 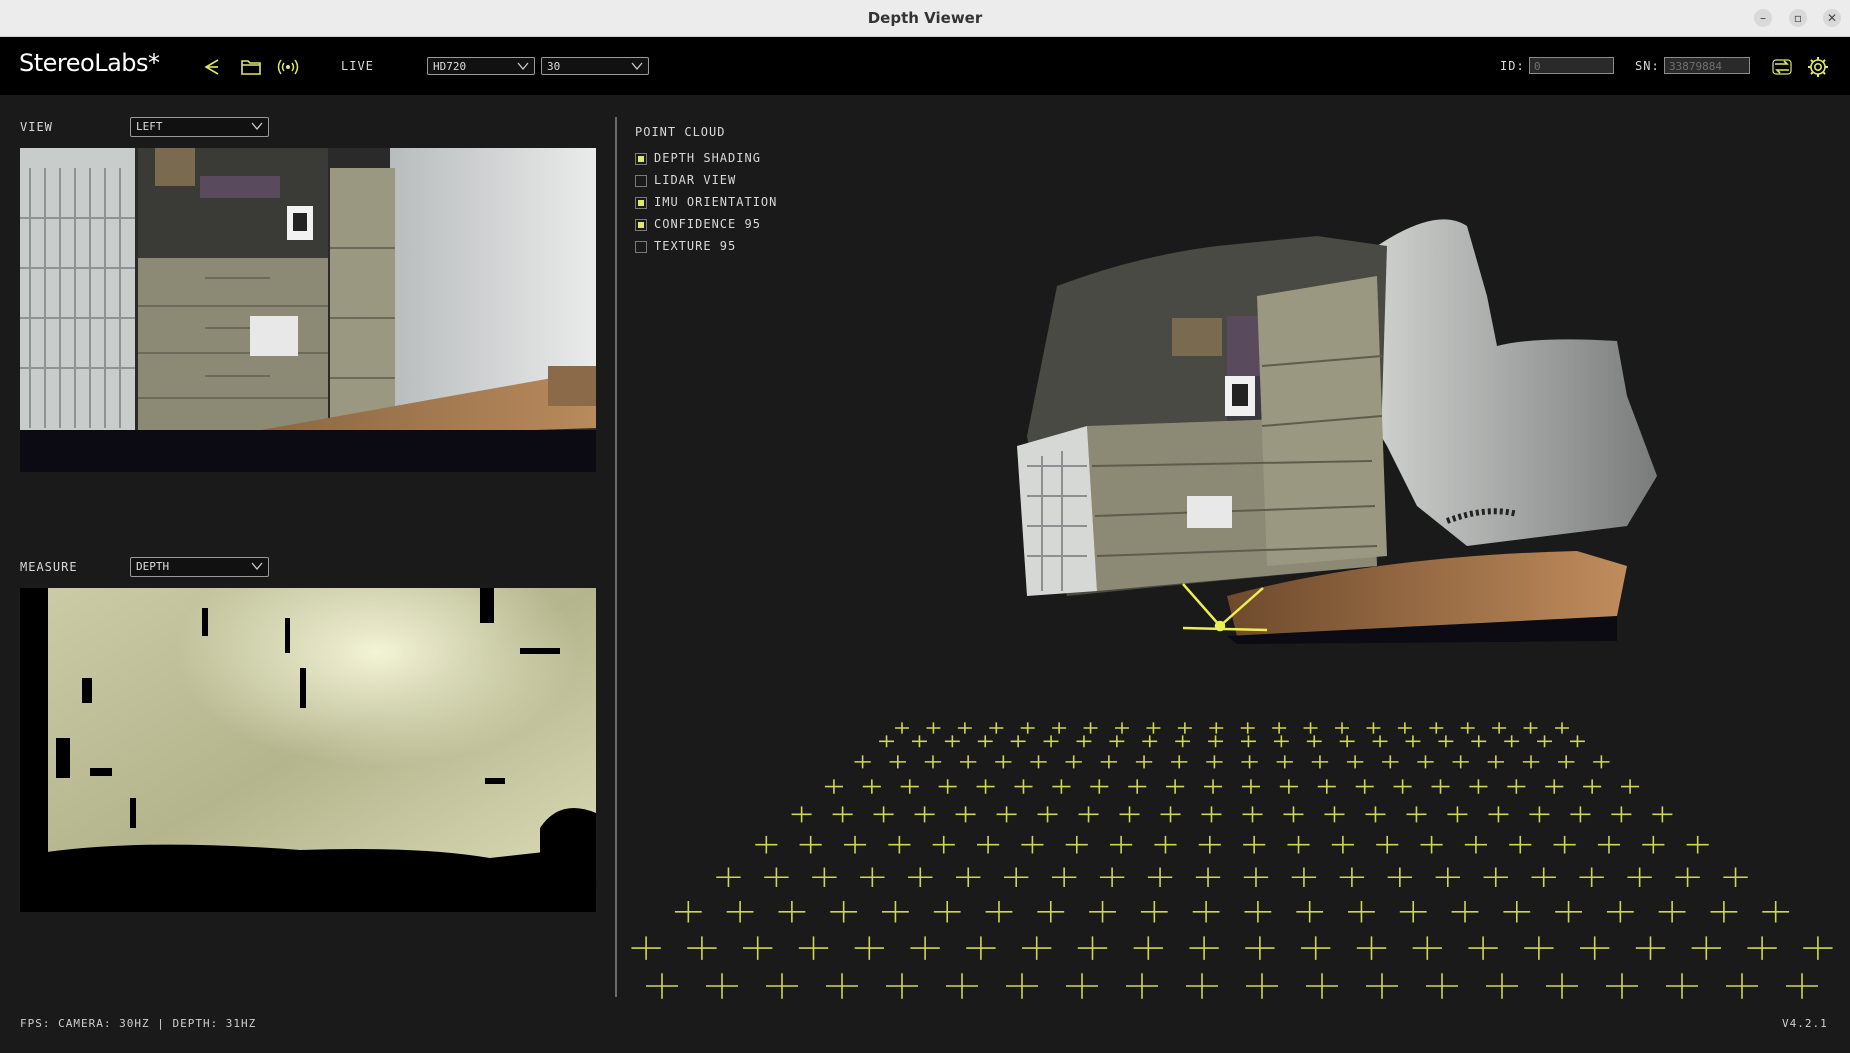 What do you see at coordinates (925, 18) in the screenshot?
I see `window-titlebar: Depth Viewer – ▫ ✕` at bounding box center [925, 18].